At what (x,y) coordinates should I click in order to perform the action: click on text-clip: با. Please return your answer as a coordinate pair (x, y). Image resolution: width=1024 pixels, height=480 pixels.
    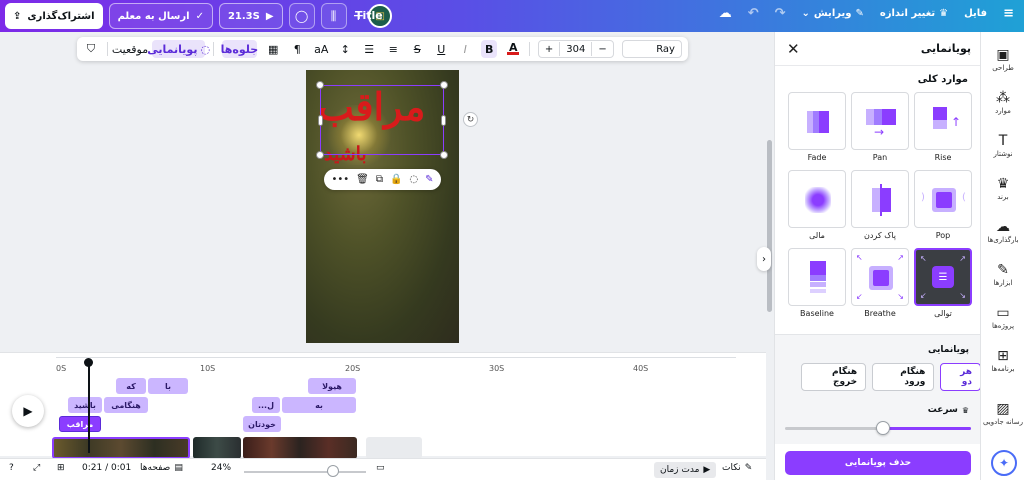
    Looking at the image, I should click on (168, 386).